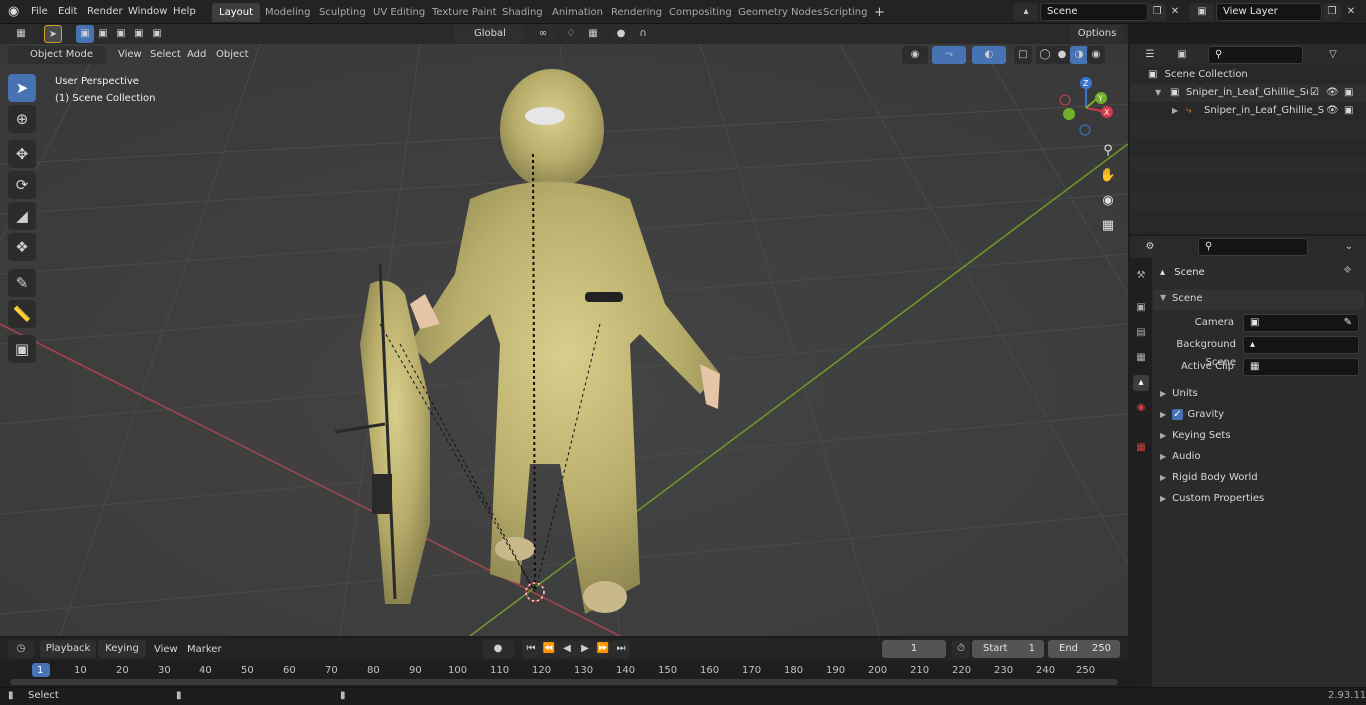  I want to click on tab-sculpting: Sculpting, so click(342, 12).